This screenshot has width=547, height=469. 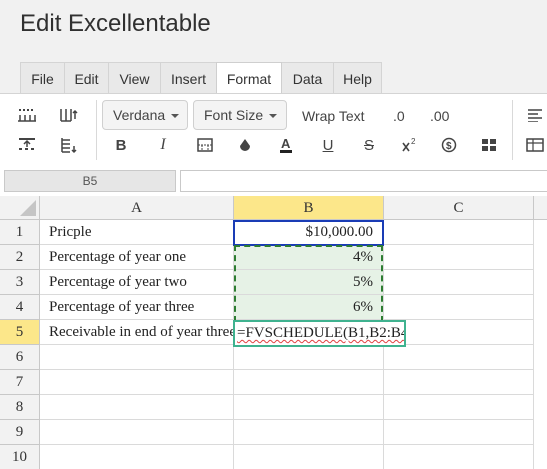 What do you see at coordinates (459, 432) in the screenshot?
I see `cell-c9` at bounding box center [459, 432].